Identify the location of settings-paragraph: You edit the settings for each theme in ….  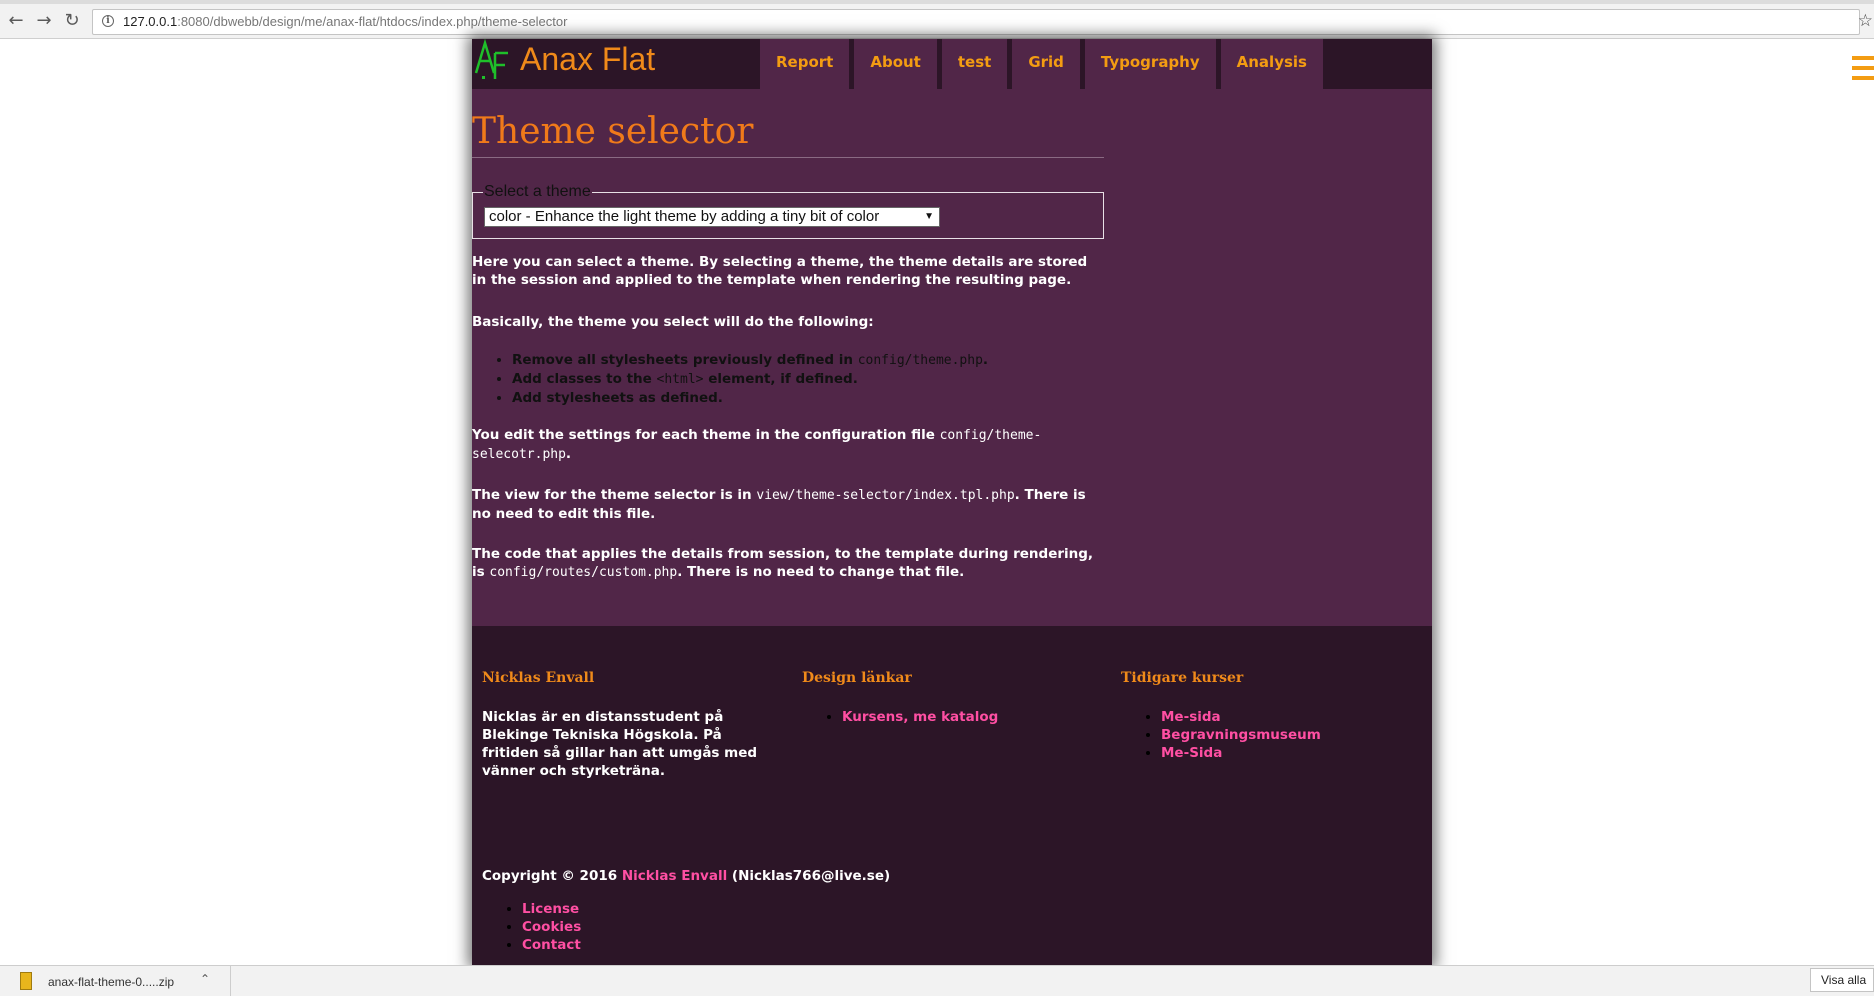
(757, 444).